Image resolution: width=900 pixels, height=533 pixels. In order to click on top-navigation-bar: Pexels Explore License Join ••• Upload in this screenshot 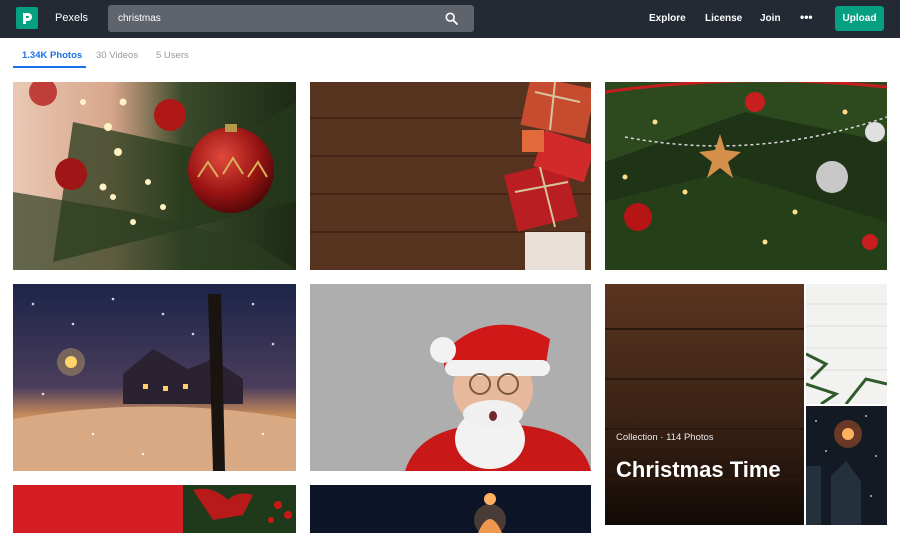, I will do `click(450, 19)`.